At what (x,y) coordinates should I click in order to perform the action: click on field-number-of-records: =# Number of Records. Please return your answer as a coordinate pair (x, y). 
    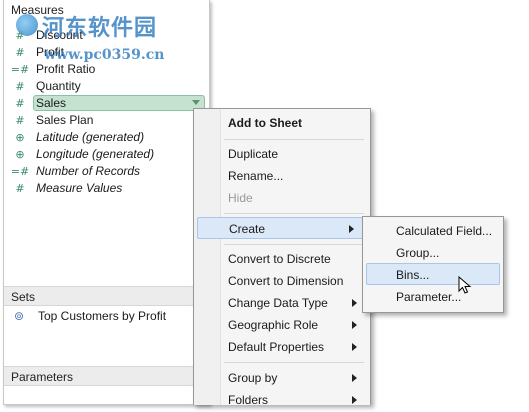
    Looking at the image, I should click on (75, 171).